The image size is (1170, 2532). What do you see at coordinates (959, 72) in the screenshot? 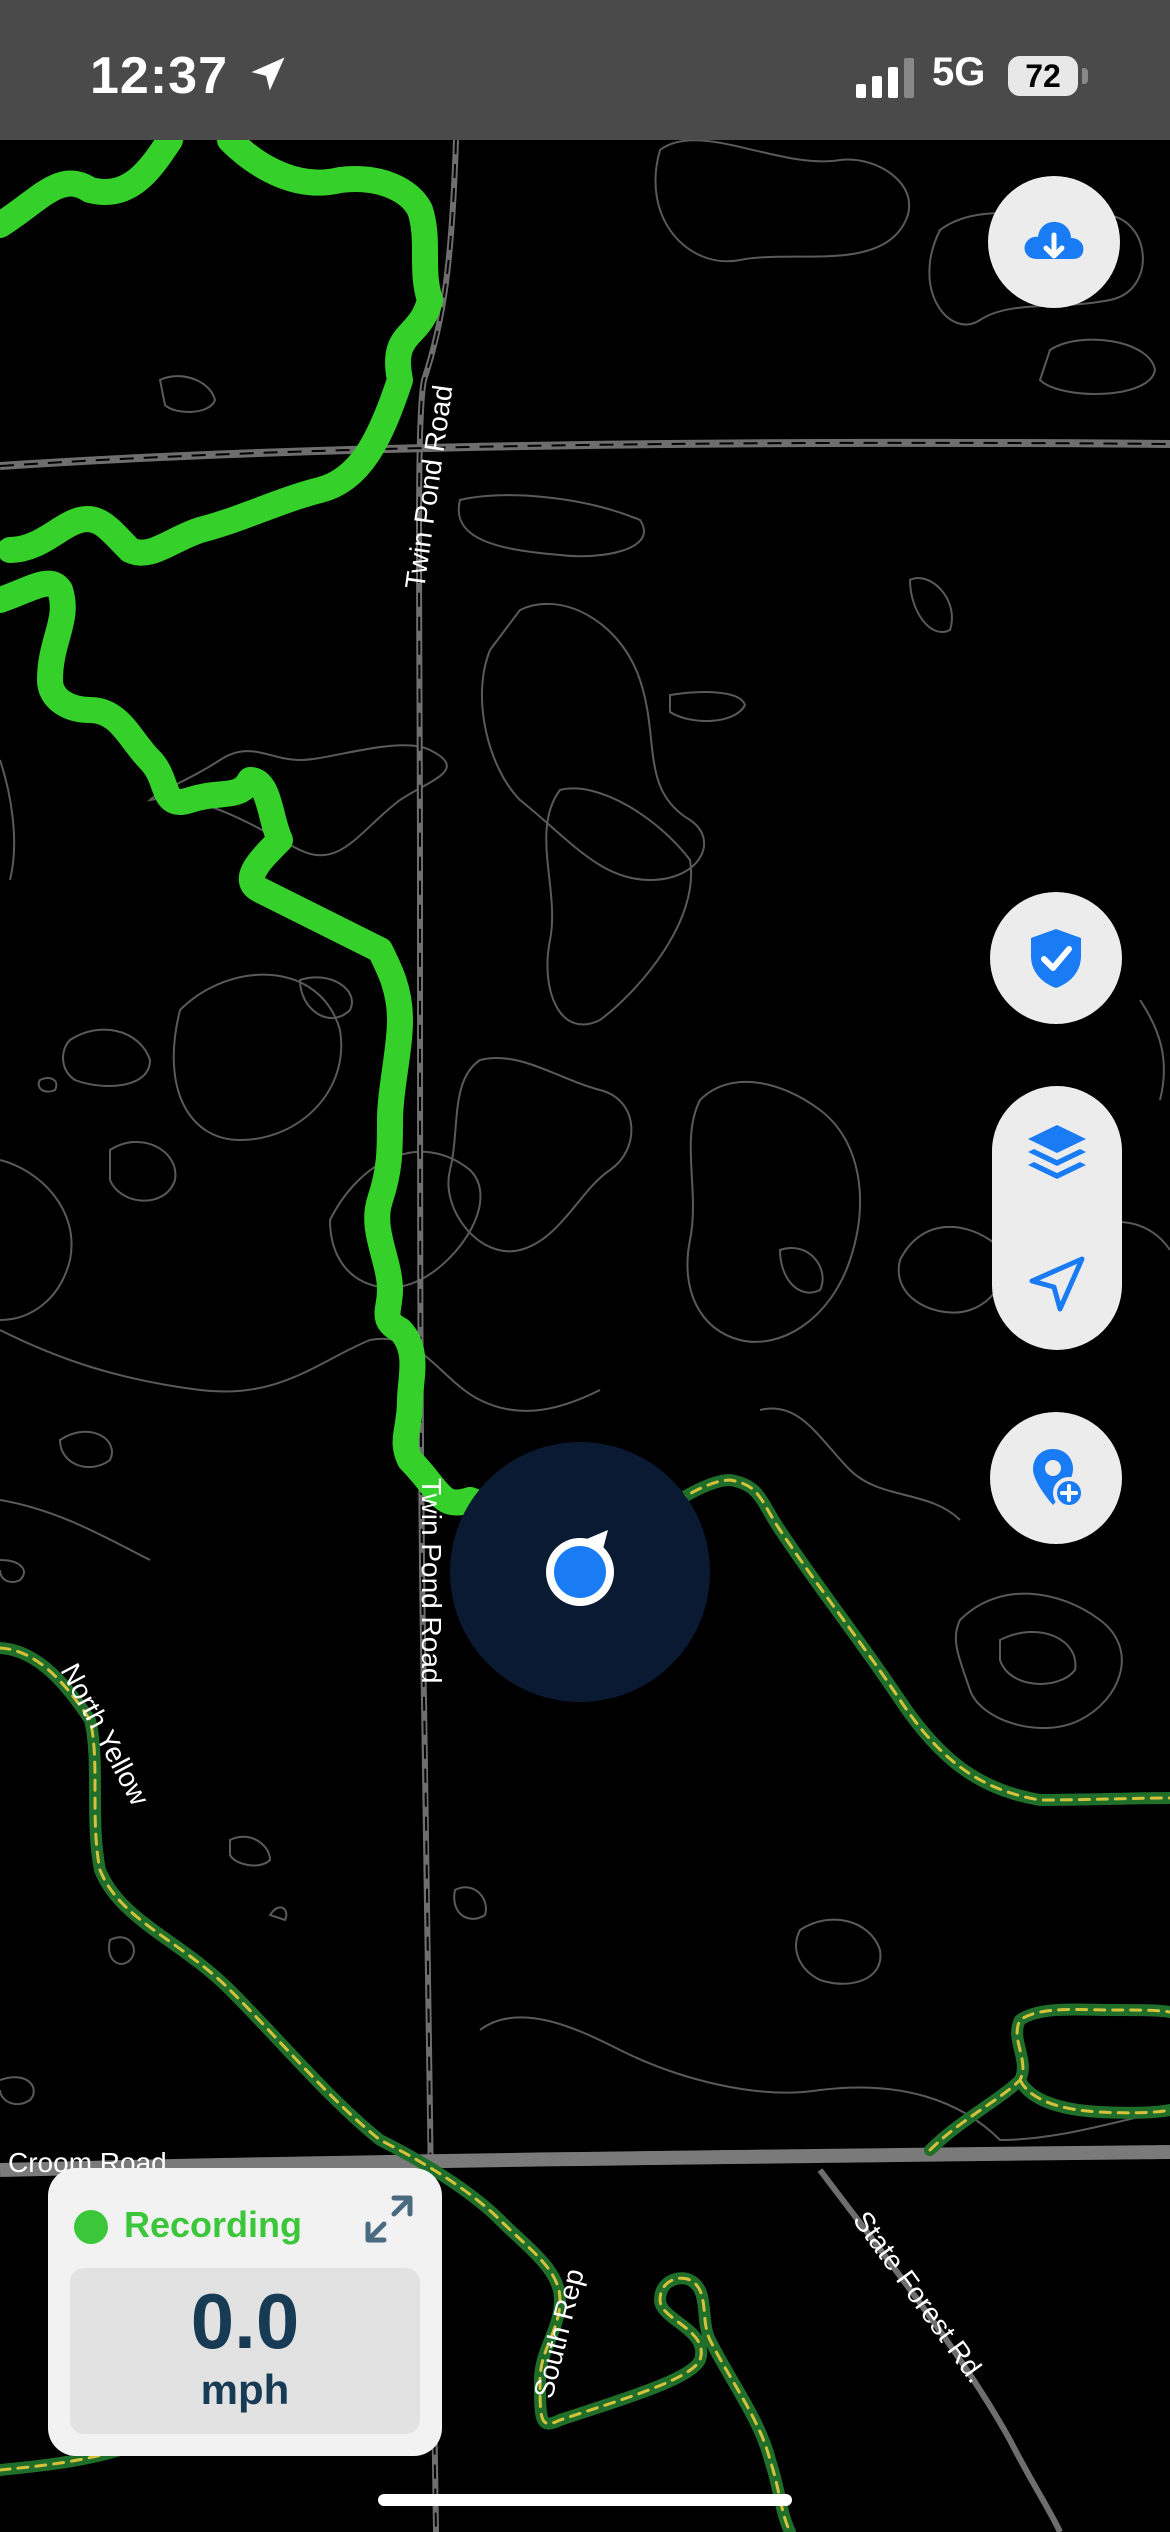
I see `network-type: 5G` at bounding box center [959, 72].